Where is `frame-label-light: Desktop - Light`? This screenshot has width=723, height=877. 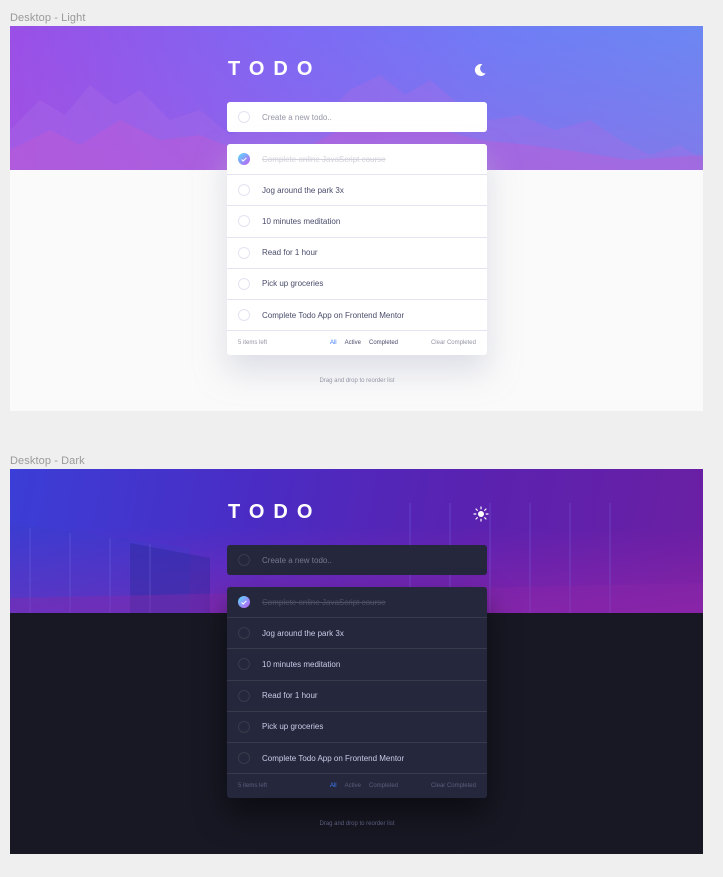 frame-label-light: Desktop - Light is located at coordinates (48, 18).